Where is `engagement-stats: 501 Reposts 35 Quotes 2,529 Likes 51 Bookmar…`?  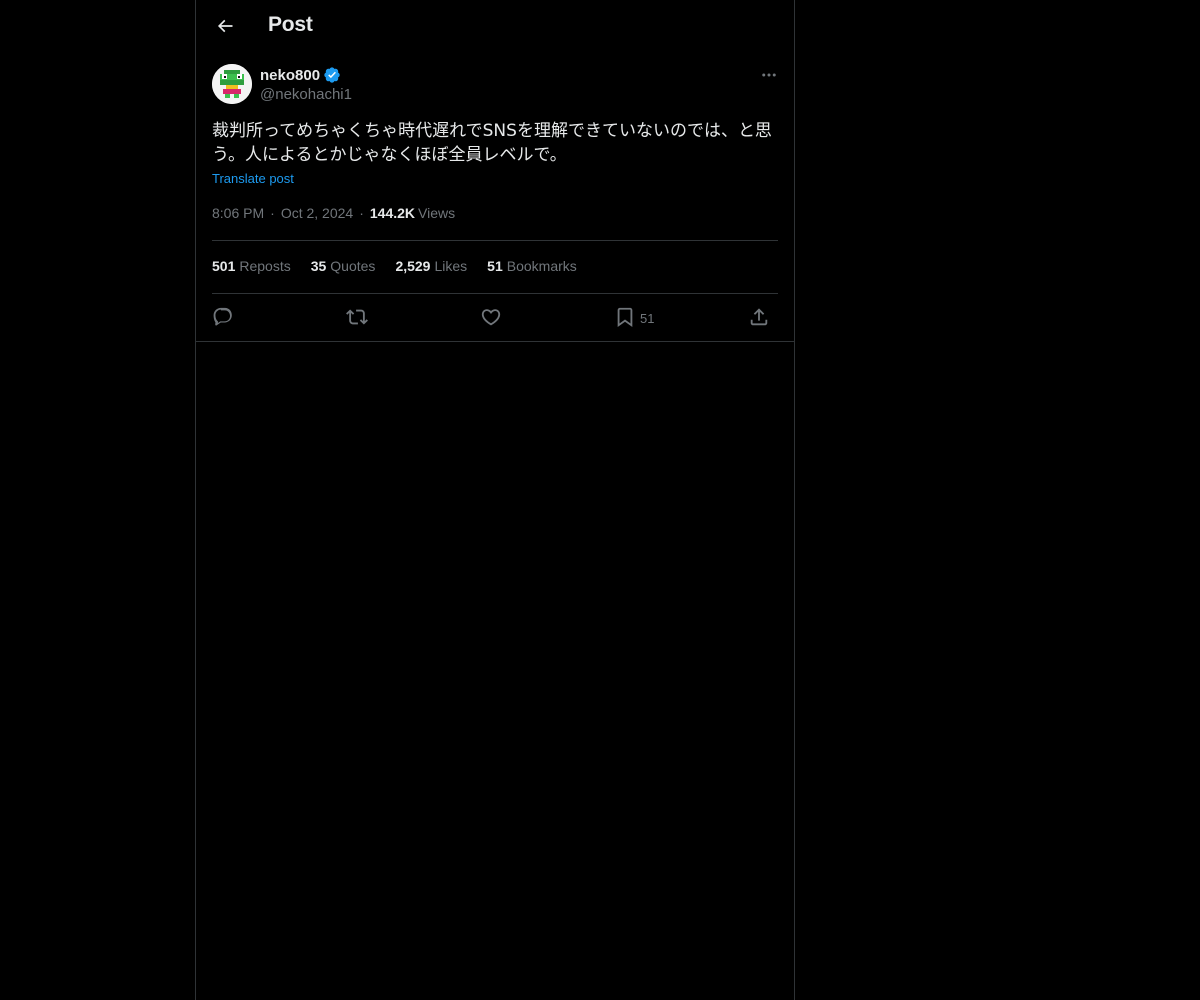 engagement-stats: 501 Reposts 35 Quotes 2,529 Likes 51 Bookmar… is located at coordinates (404, 266).